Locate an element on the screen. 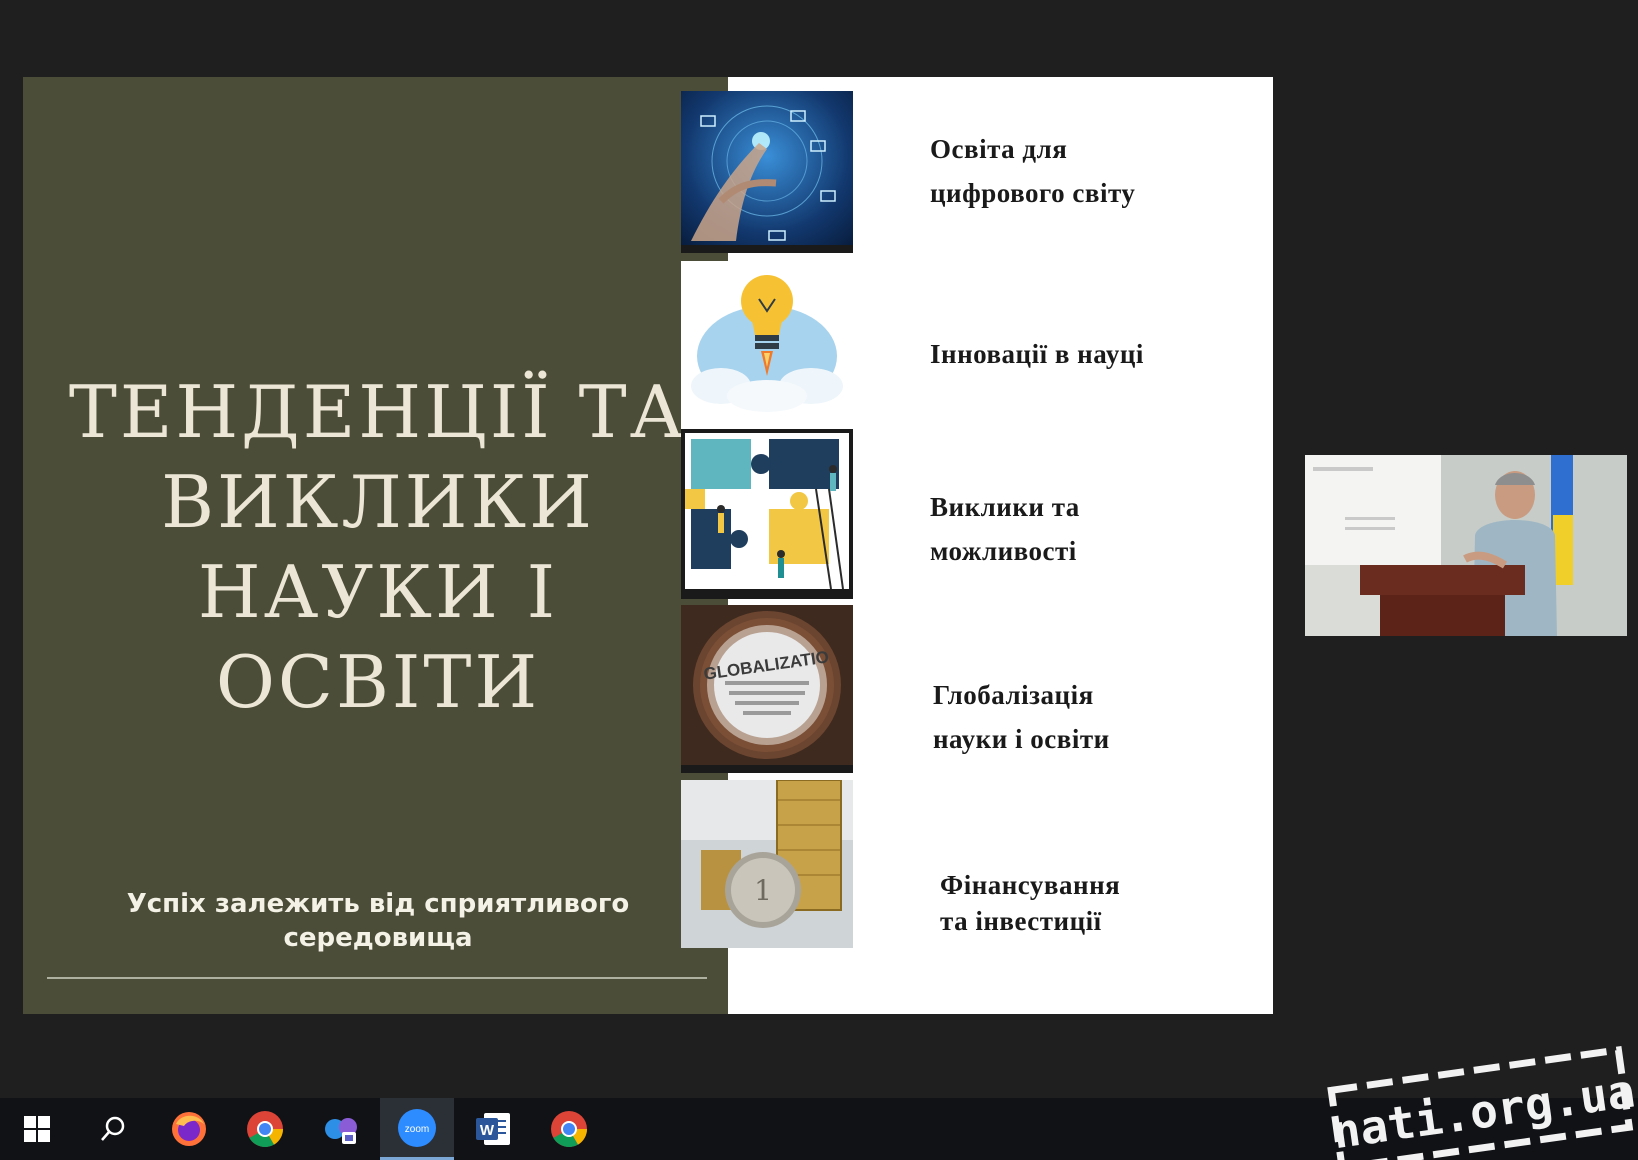  windows-start-button is located at coordinates (37, 1129).